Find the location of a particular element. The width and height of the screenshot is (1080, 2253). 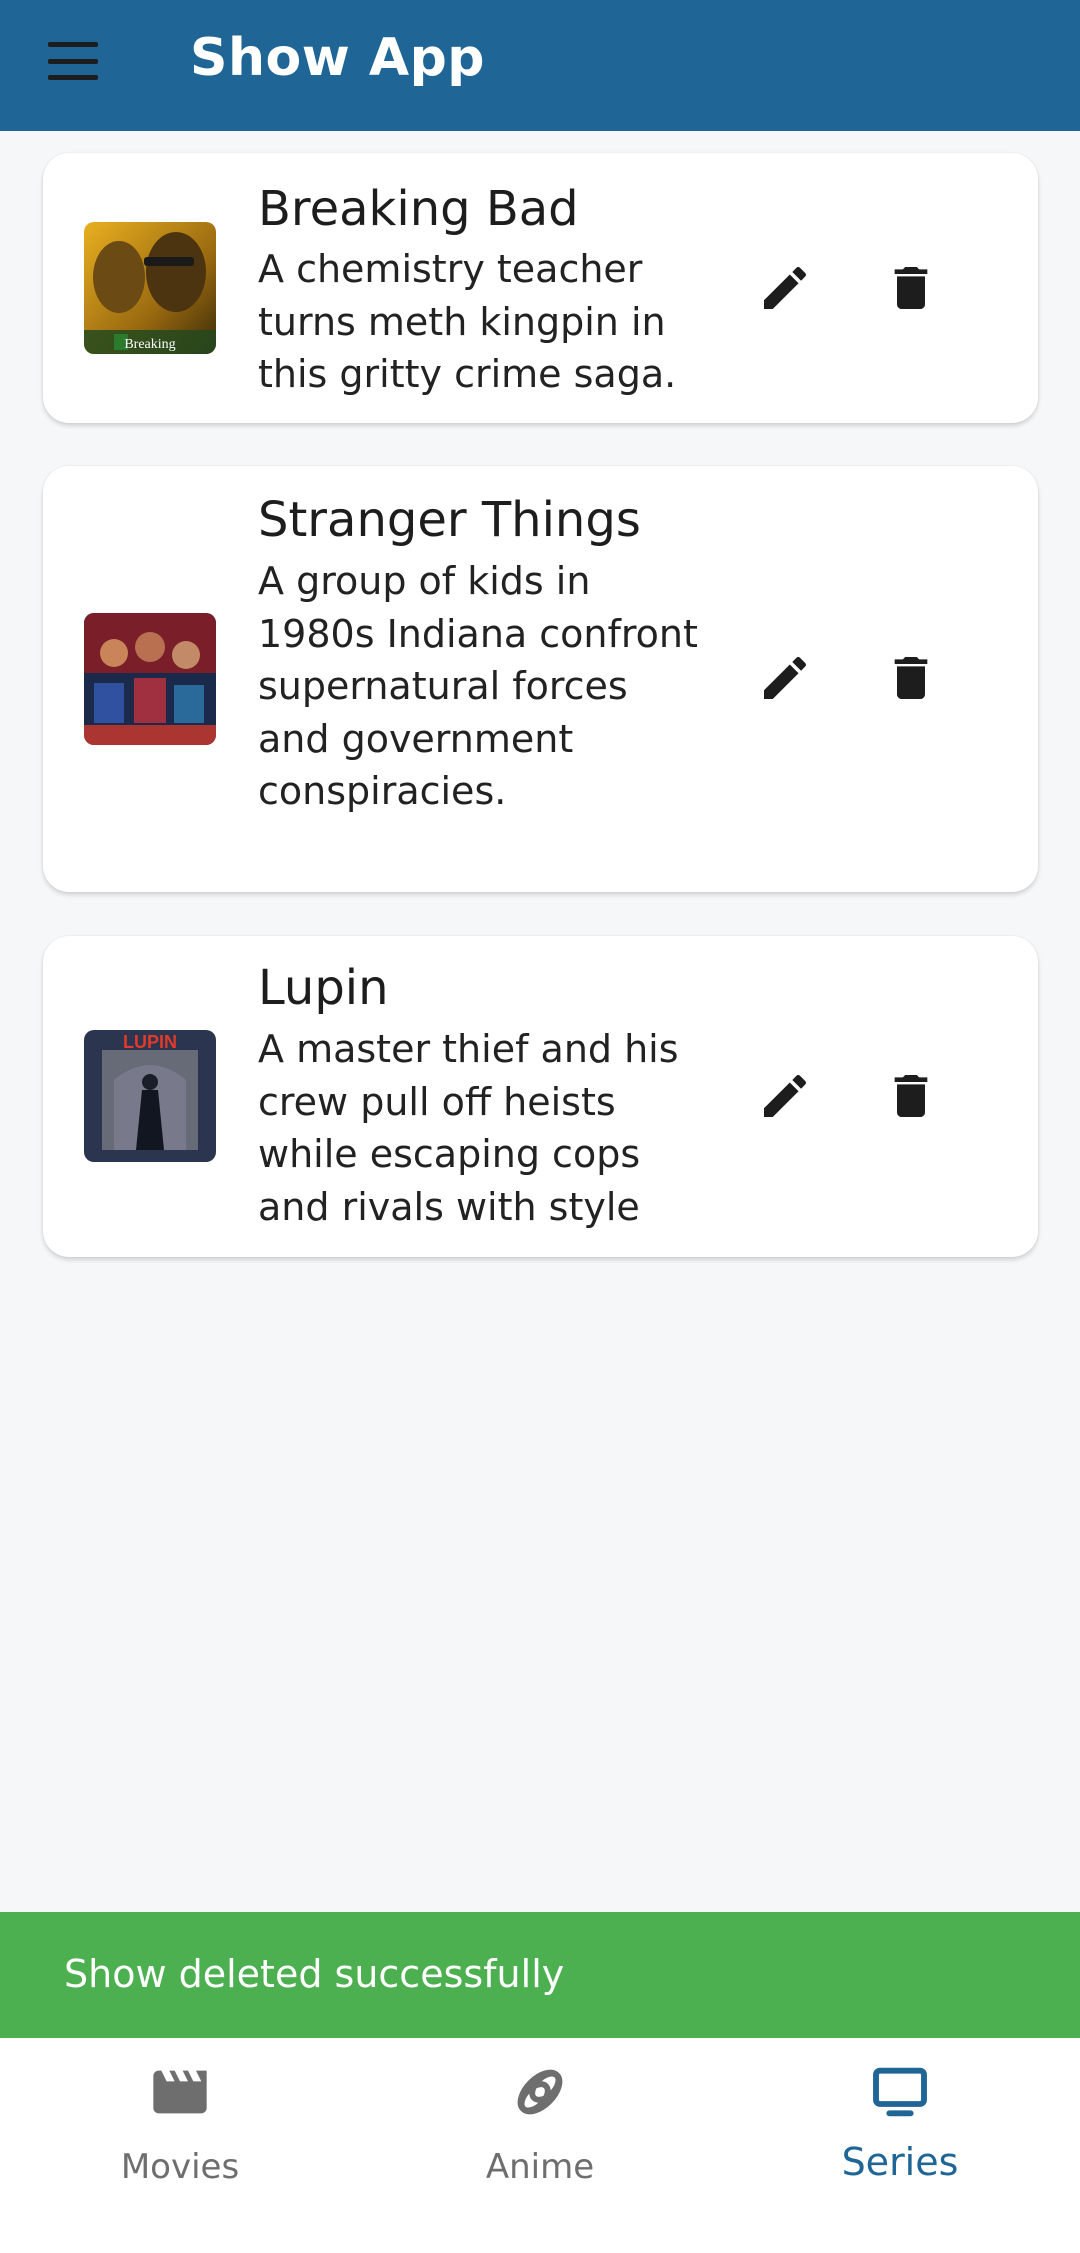

show-title: Breaking Bad is located at coordinates (418, 209).